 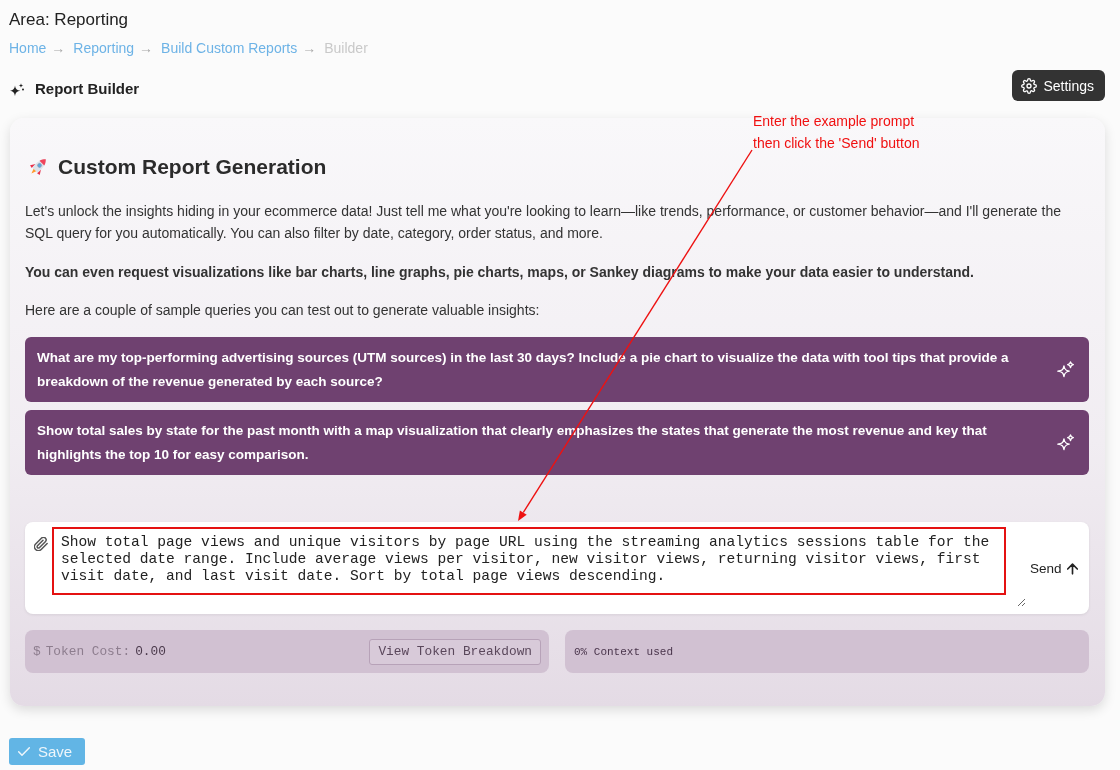 I want to click on send-button: Send, so click(x=1054, y=568).